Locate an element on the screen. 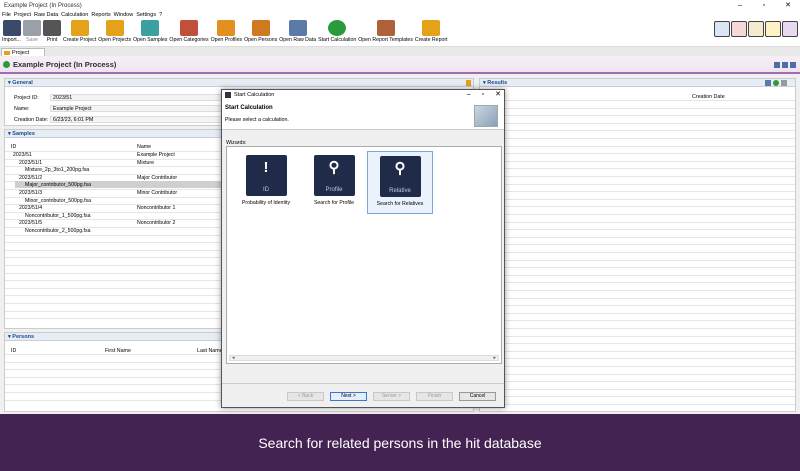 Image resolution: width=800 pixels, height=471 pixels. sample-row-name: Minor Contributor is located at coordinates (157, 193).